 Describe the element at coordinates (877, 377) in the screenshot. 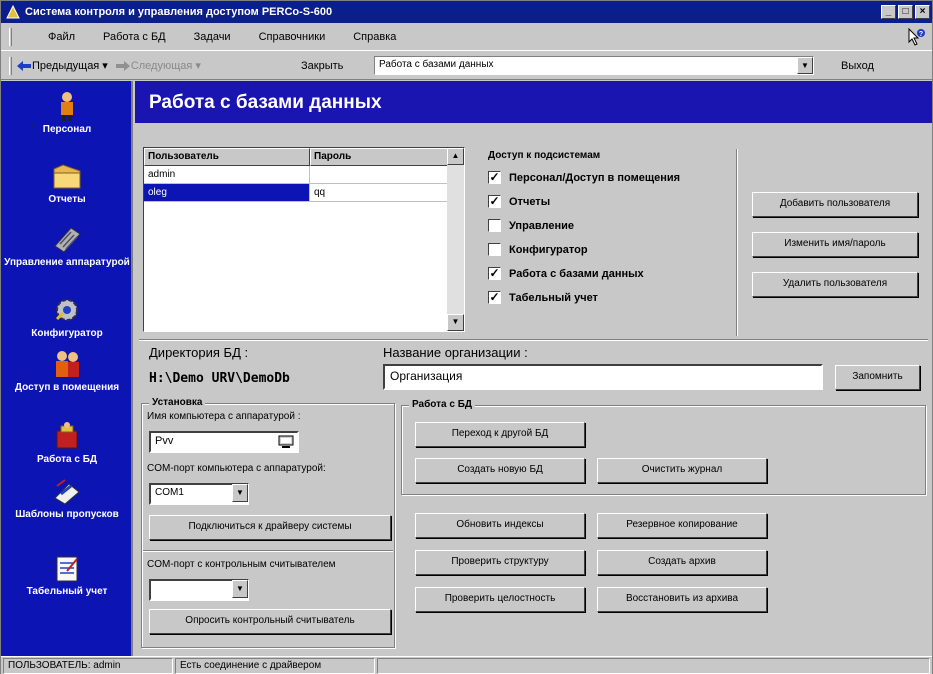

I see `remember-button: Запомнить` at that location.